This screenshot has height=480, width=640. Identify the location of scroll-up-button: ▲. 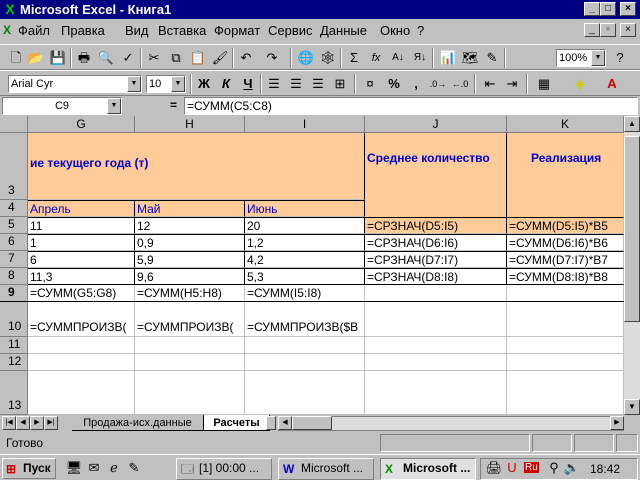
(632, 124).